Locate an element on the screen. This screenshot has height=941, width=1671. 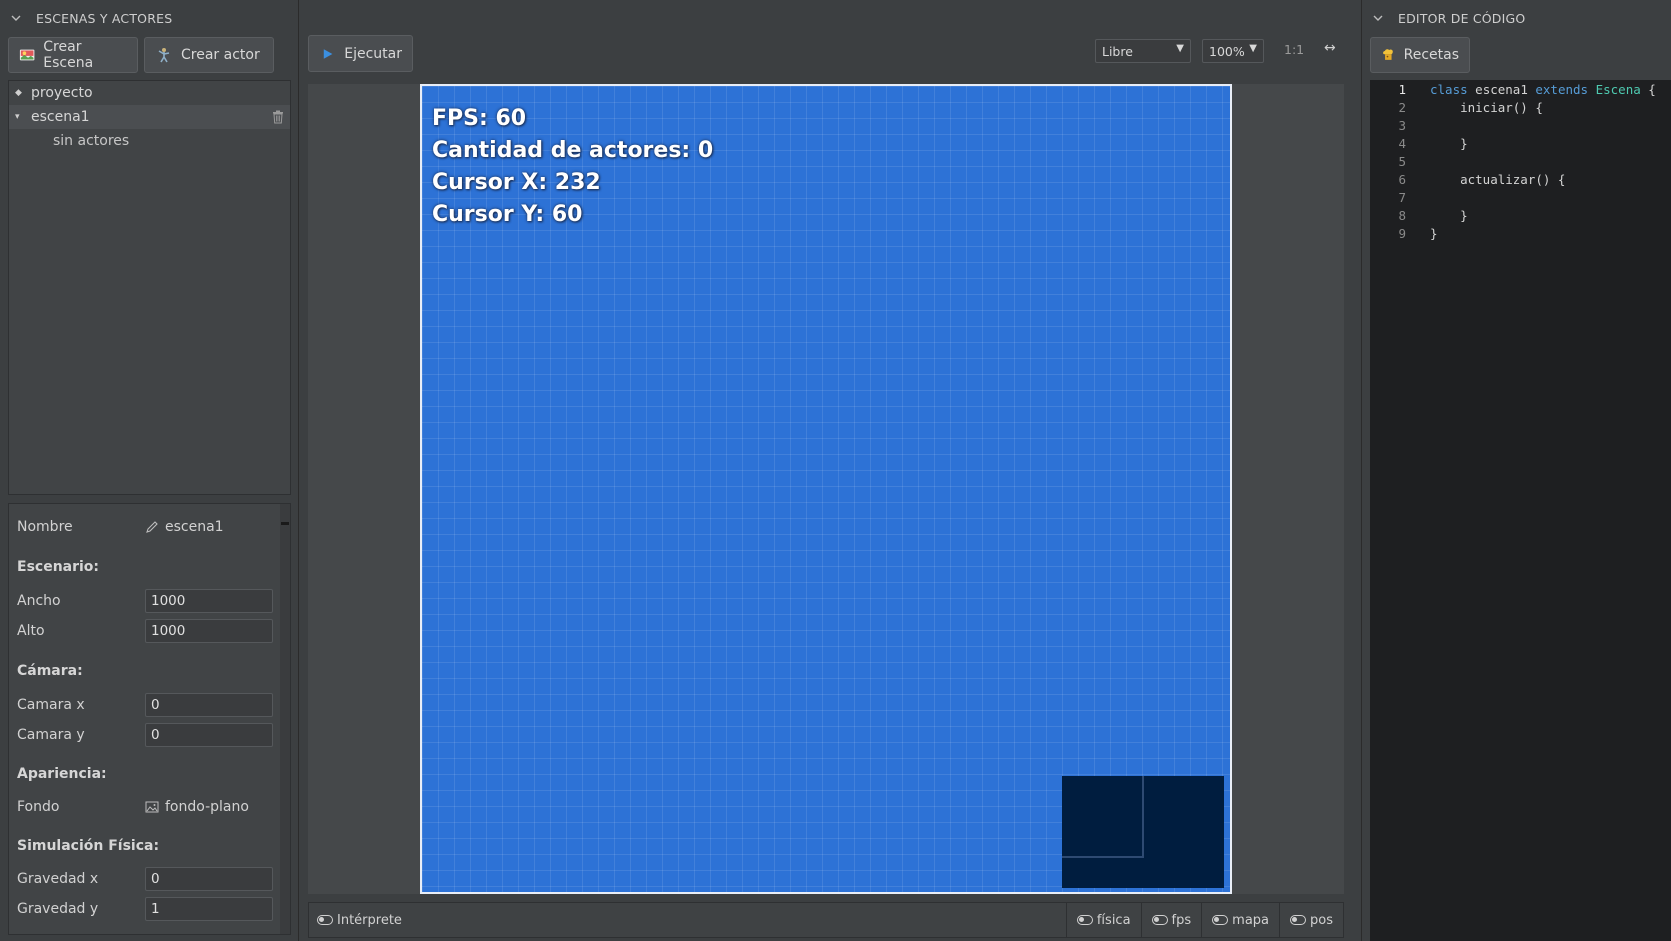
mode-select: Libre ▼ is located at coordinates (1143, 51).